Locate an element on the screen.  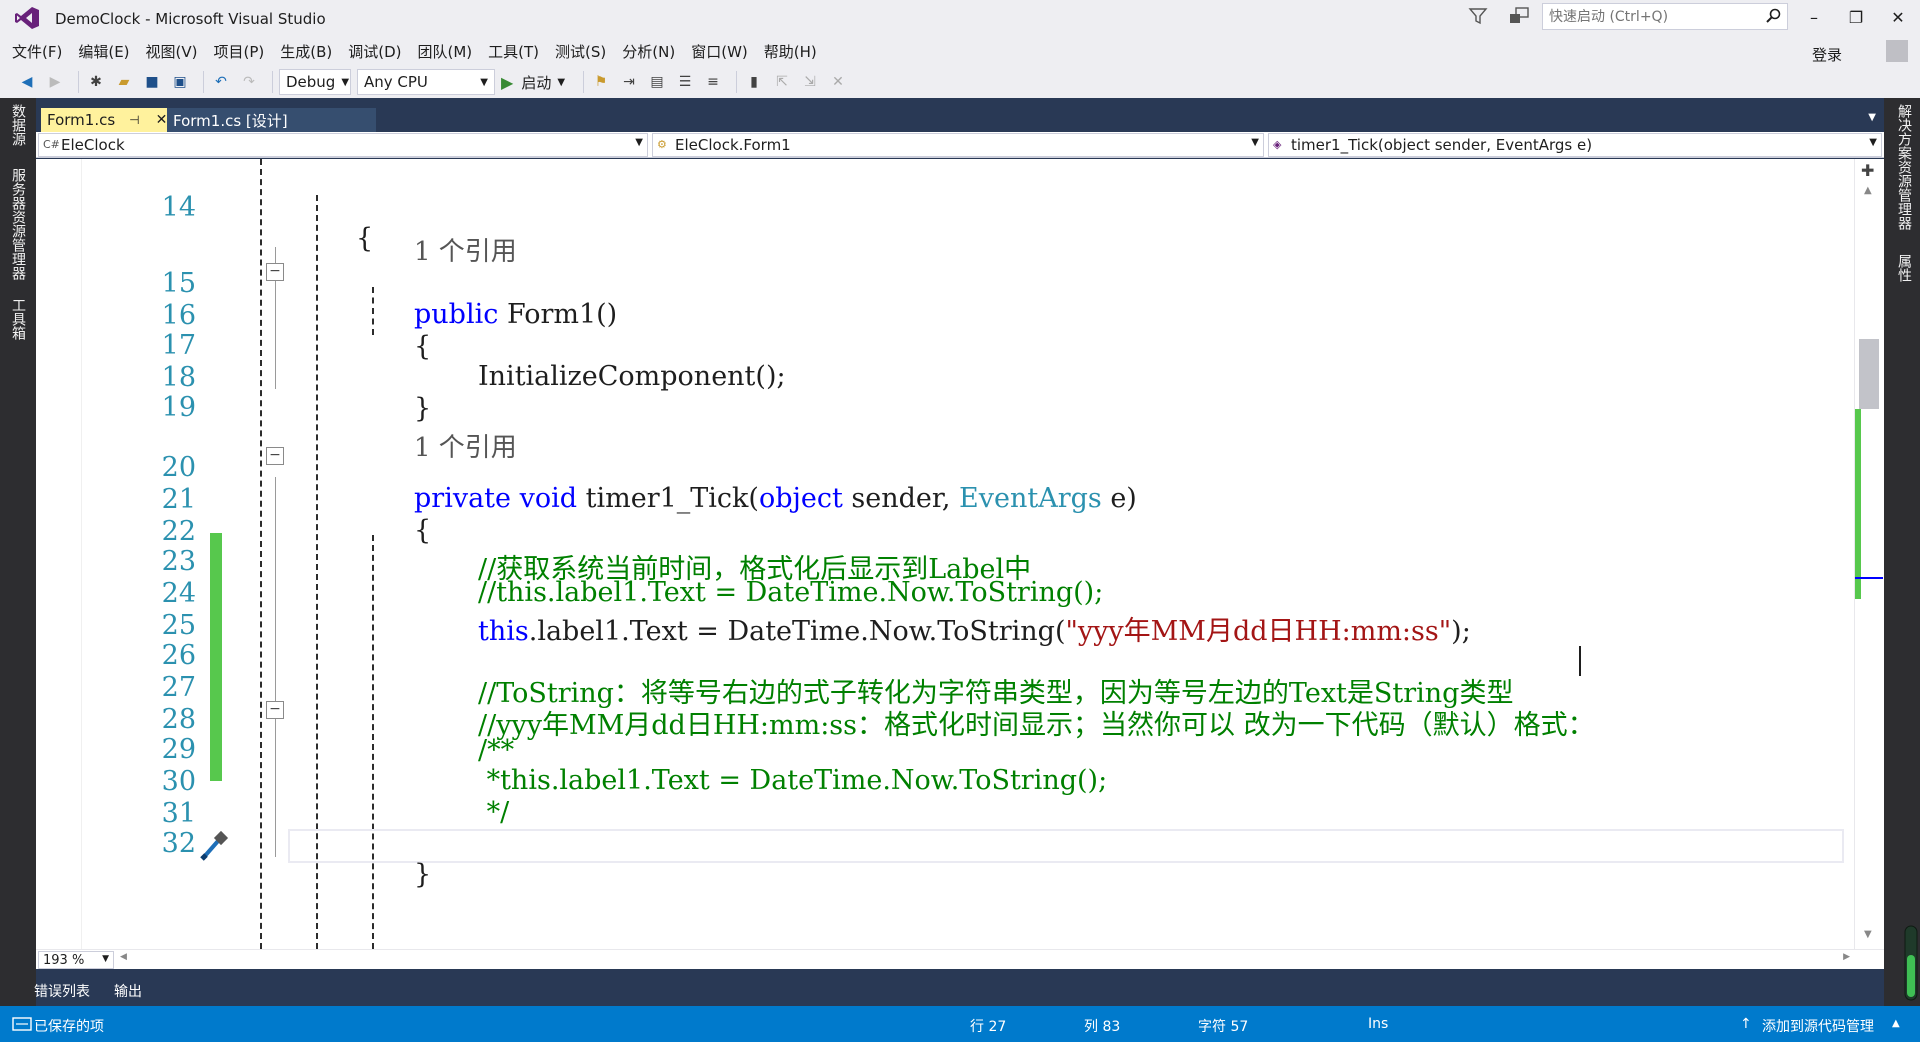
project-dropdown: C# EleClock ▼ is located at coordinates (343, 145).